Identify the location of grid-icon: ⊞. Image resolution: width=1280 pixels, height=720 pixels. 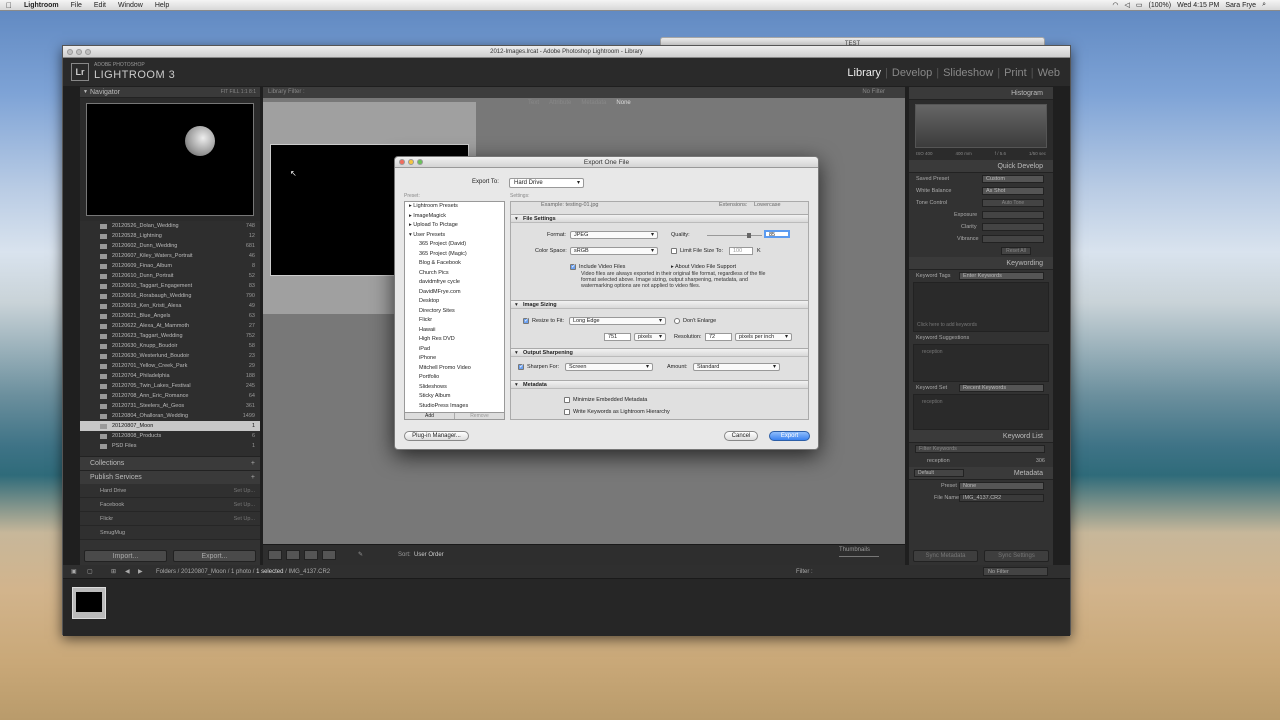
(113, 572).